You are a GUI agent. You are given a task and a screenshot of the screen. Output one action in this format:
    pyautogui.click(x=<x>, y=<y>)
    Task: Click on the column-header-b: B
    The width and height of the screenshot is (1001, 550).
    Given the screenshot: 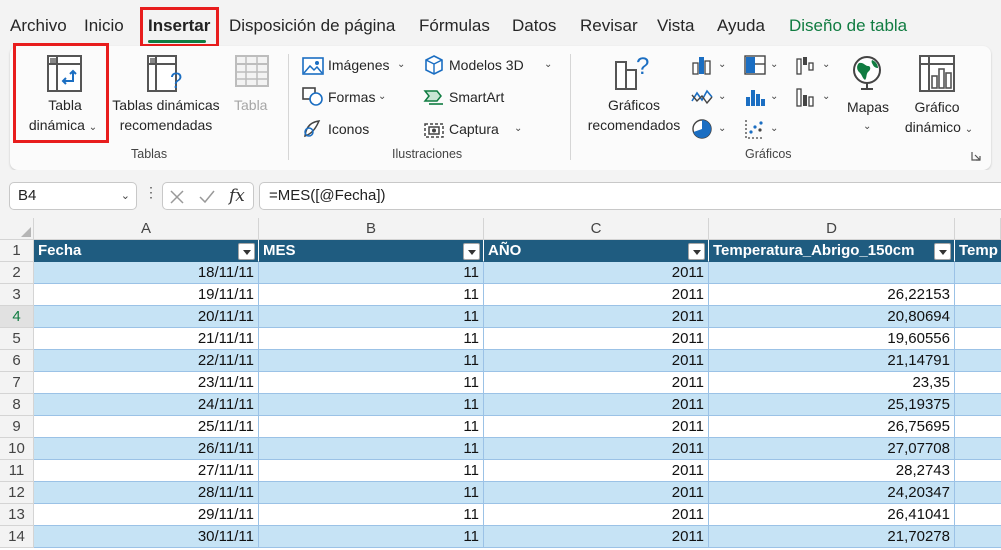 What is the action you would take?
    pyautogui.click(x=371, y=229)
    